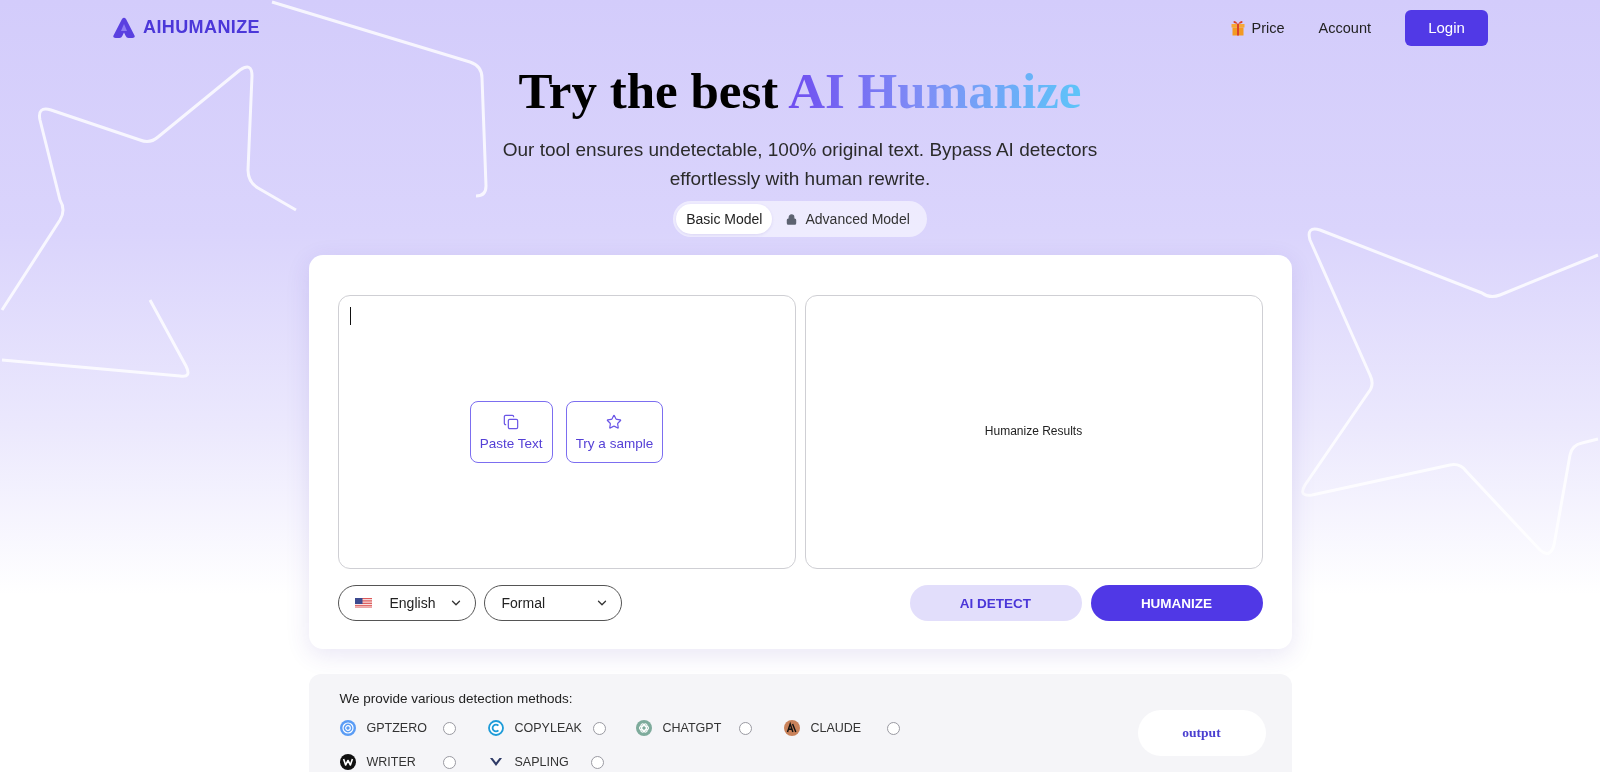 This screenshot has width=1600, height=772. What do you see at coordinates (456, 699) in the screenshot?
I see `detection-heading: We provide various detection methods:` at bounding box center [456, 699].